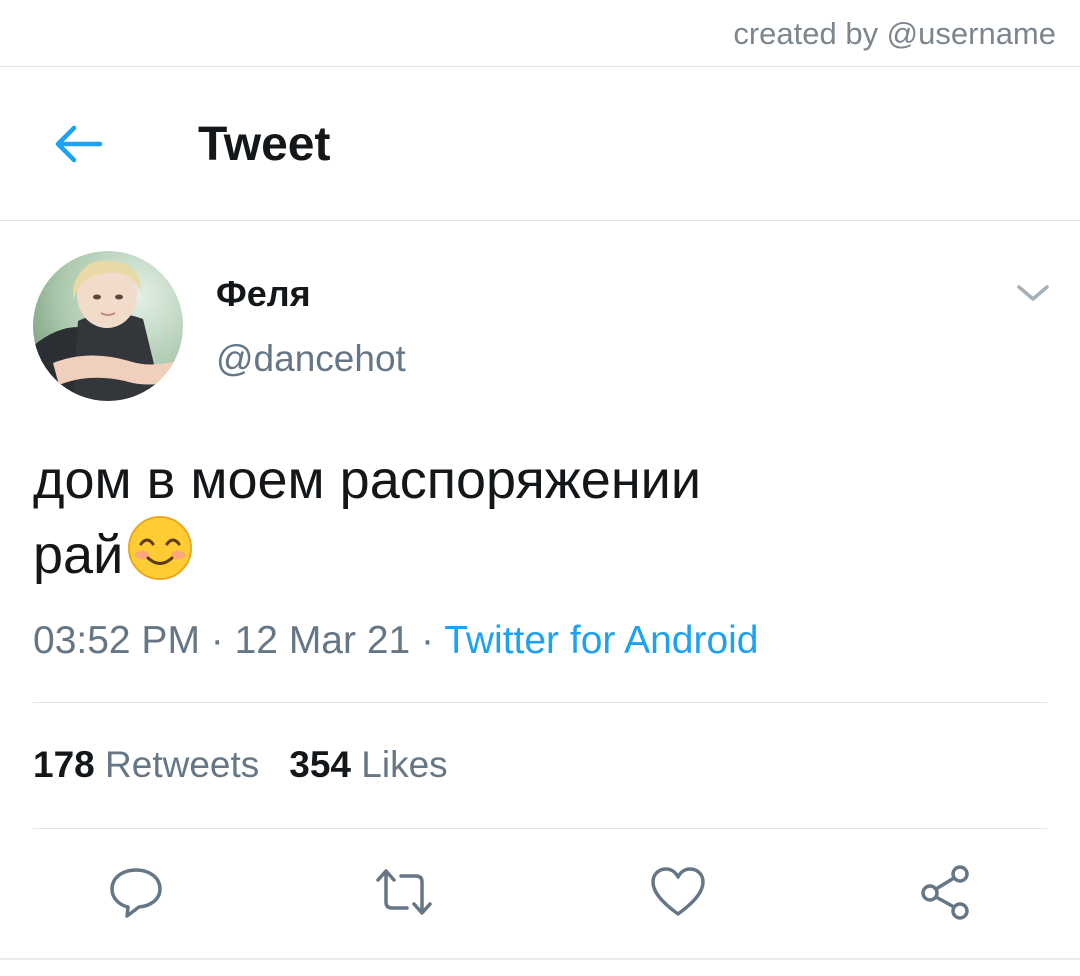 The height and width of the screenshot is (976, 1080). I want to click on back-button, so click(77, 144).